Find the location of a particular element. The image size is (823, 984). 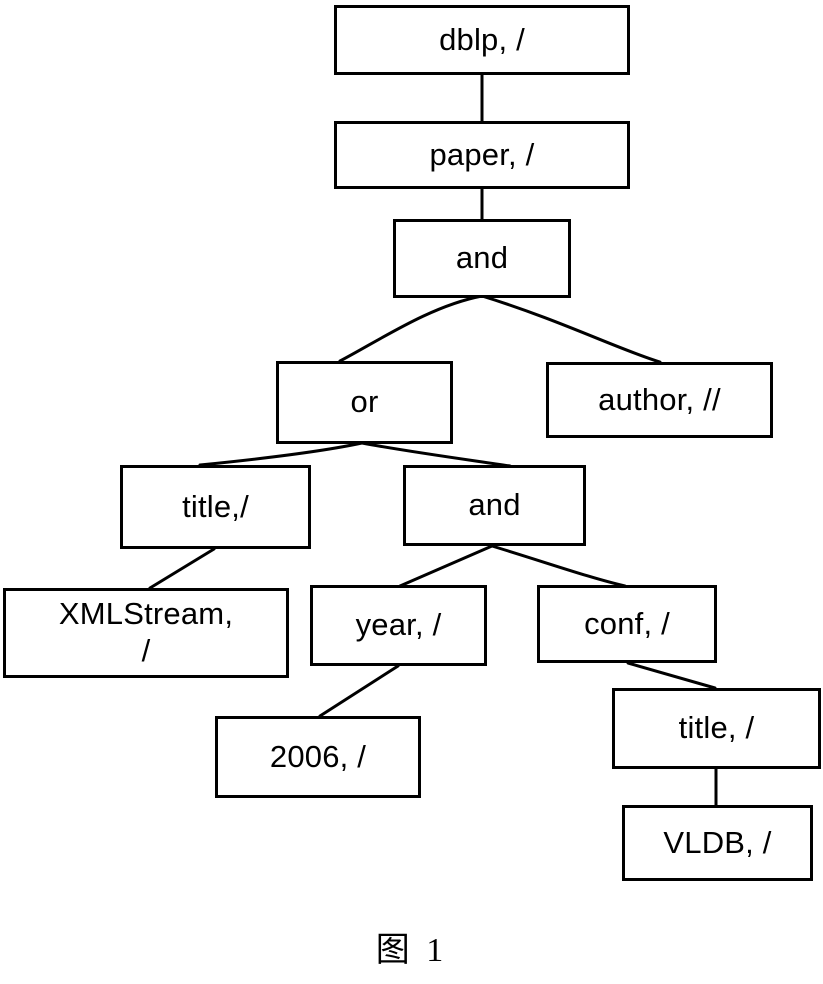

tree-edge-or-to-title_left is located at coordinates (281, 454).